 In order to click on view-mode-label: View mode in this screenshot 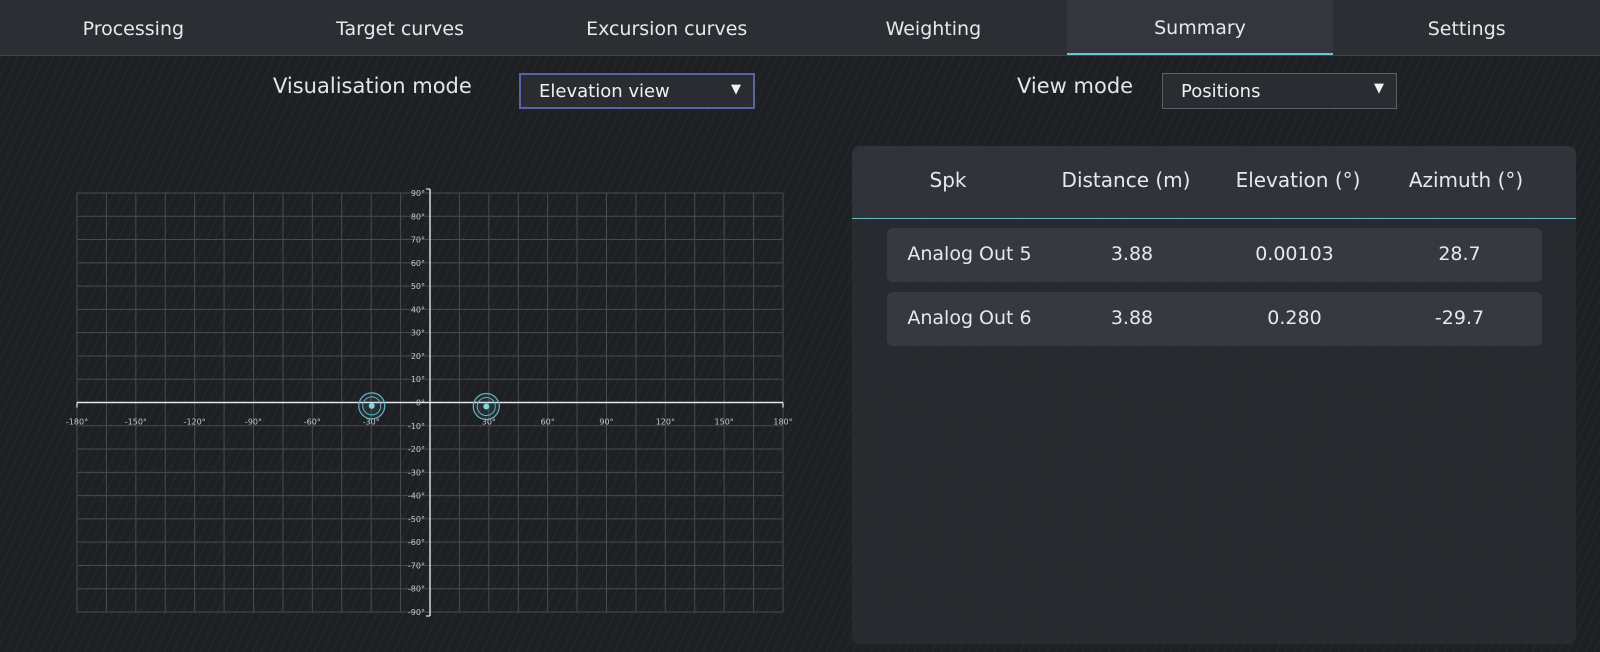, I will do `click(1075, 86)`.